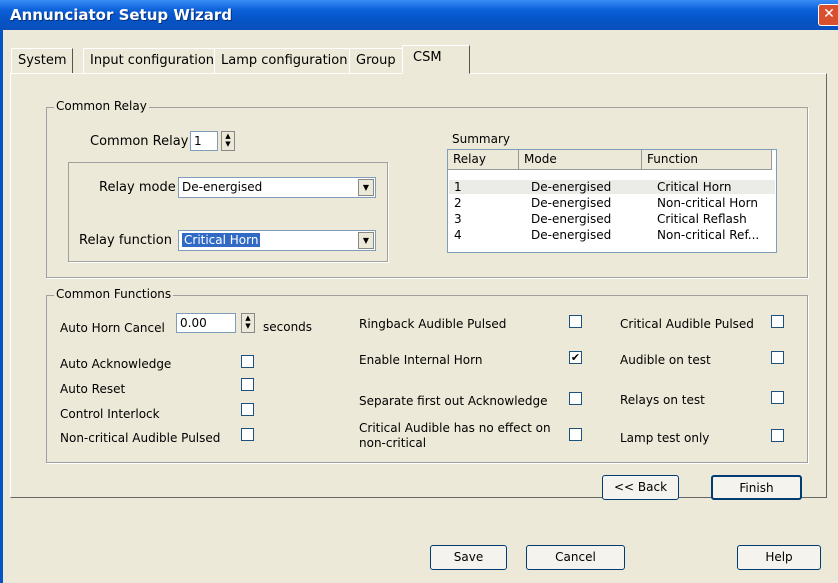 The image size is (838, 583). I want to click on auto-acknowledge-checkbox, so click(247, 361).